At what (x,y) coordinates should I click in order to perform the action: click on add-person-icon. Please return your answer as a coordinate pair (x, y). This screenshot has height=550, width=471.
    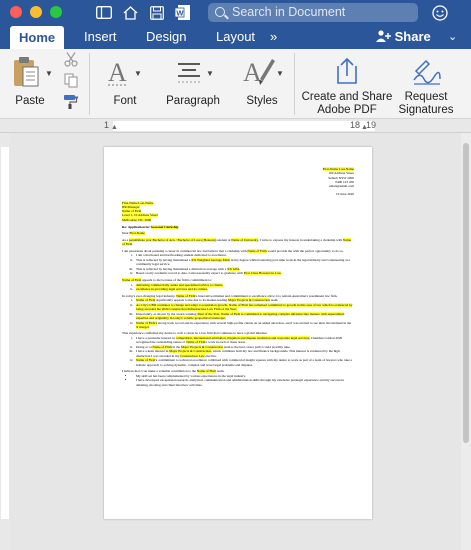
    Looking at the image, I should click on (385, 36).